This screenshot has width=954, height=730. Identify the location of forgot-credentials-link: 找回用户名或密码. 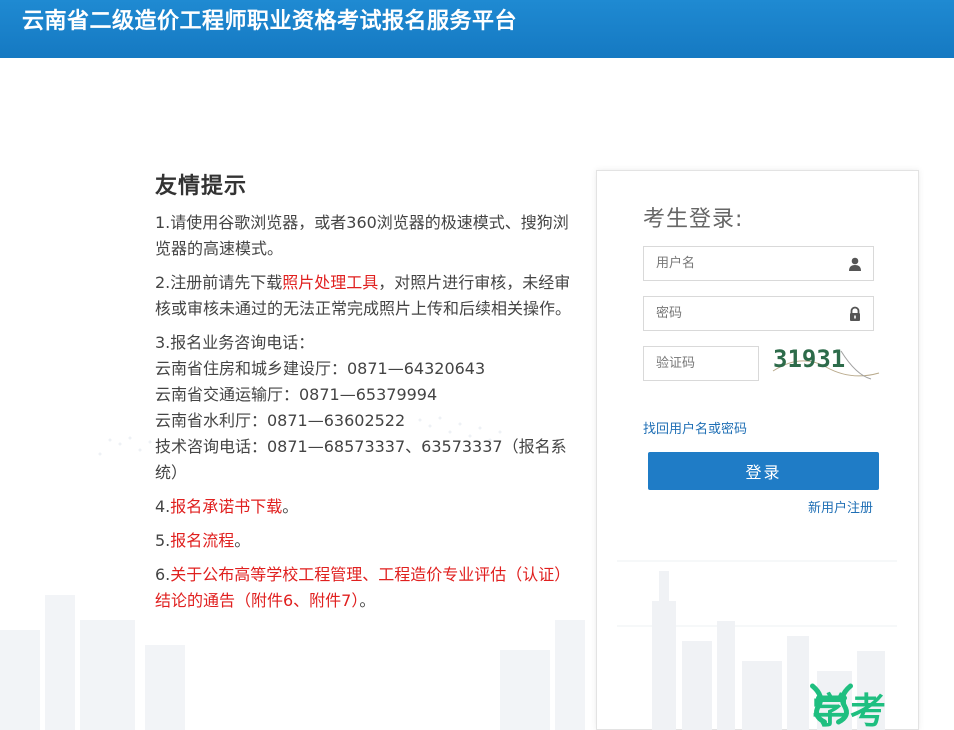
(695, 427).